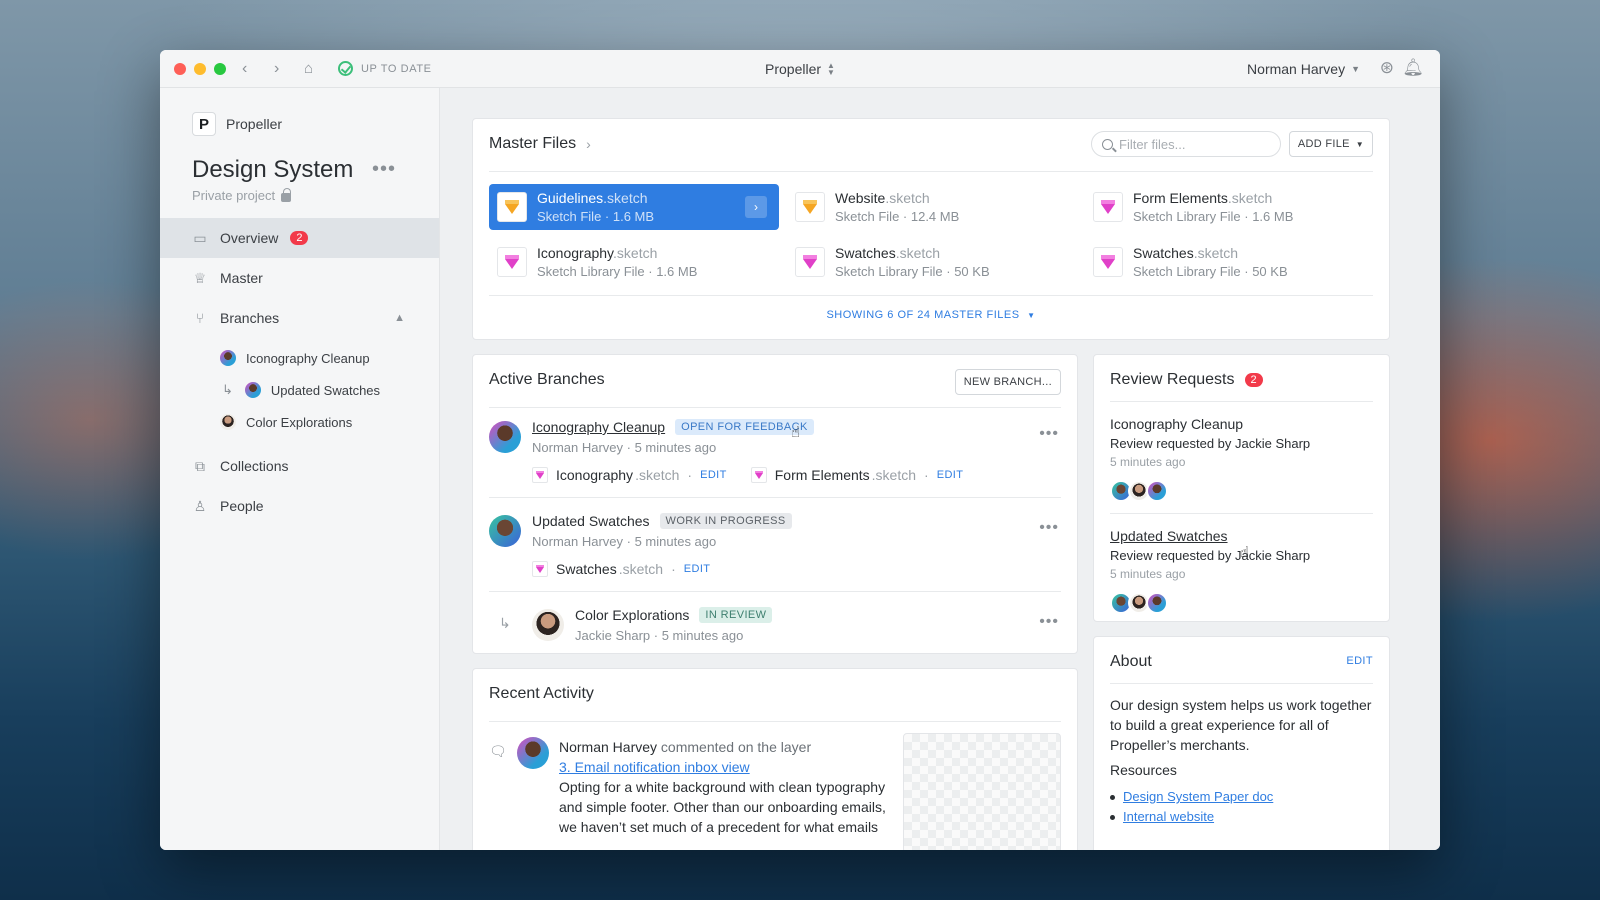 The height and width of the screenshot is (900, 1600). Describe the element at coordinates (736, 747) in the screenshot. I see `activity-action: commented on the layer` at that location.